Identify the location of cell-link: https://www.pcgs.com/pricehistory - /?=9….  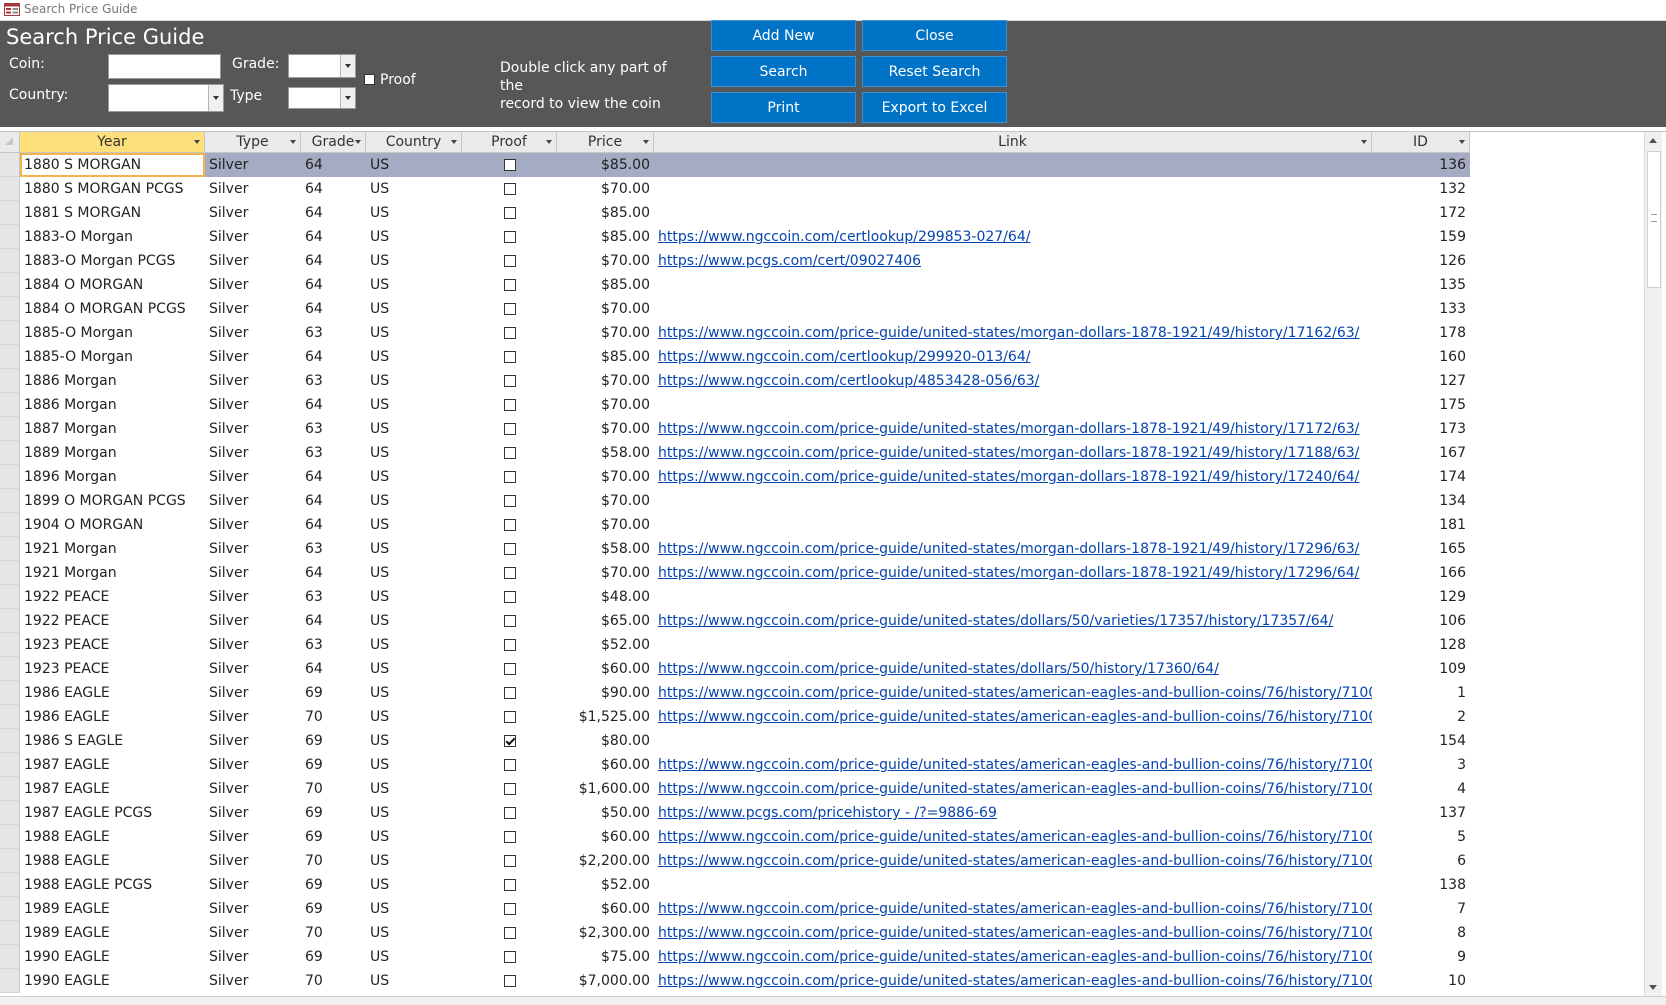
(1013, 813).